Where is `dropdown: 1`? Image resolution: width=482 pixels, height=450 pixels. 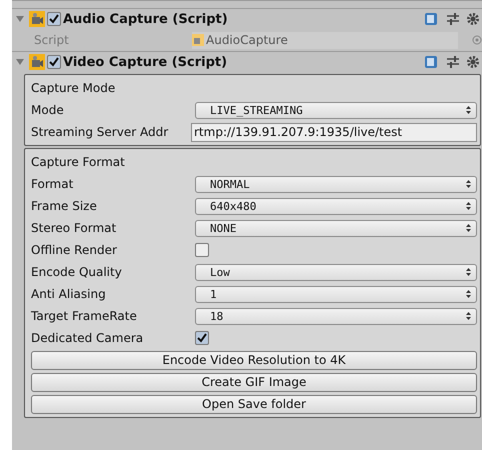
dropdown: 1 is located at coordinates (336, 294).